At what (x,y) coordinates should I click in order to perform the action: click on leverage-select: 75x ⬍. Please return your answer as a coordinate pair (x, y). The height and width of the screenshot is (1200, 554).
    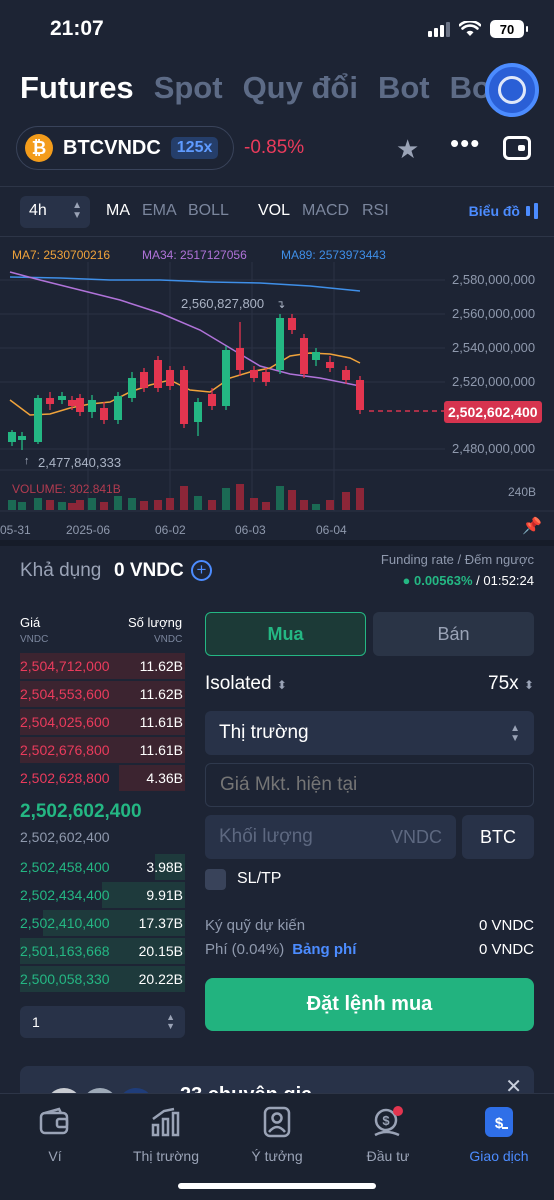
    Looking at the image, I should click on (511, 684).